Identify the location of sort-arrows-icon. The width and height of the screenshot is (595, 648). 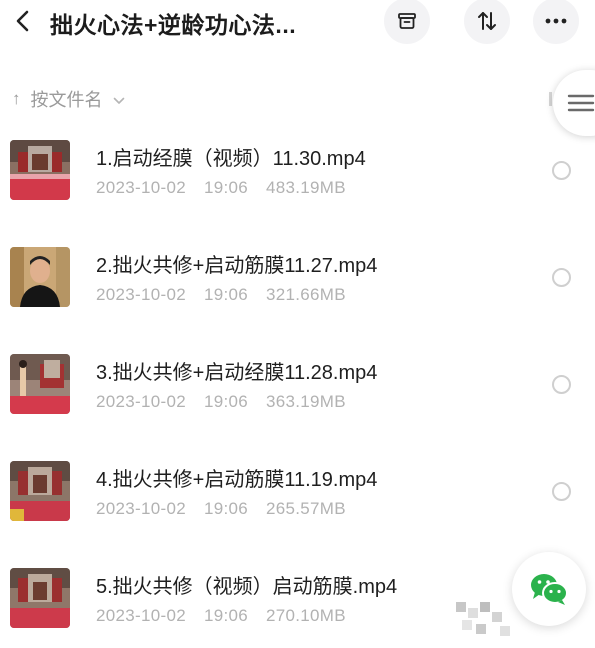
(487, 21).